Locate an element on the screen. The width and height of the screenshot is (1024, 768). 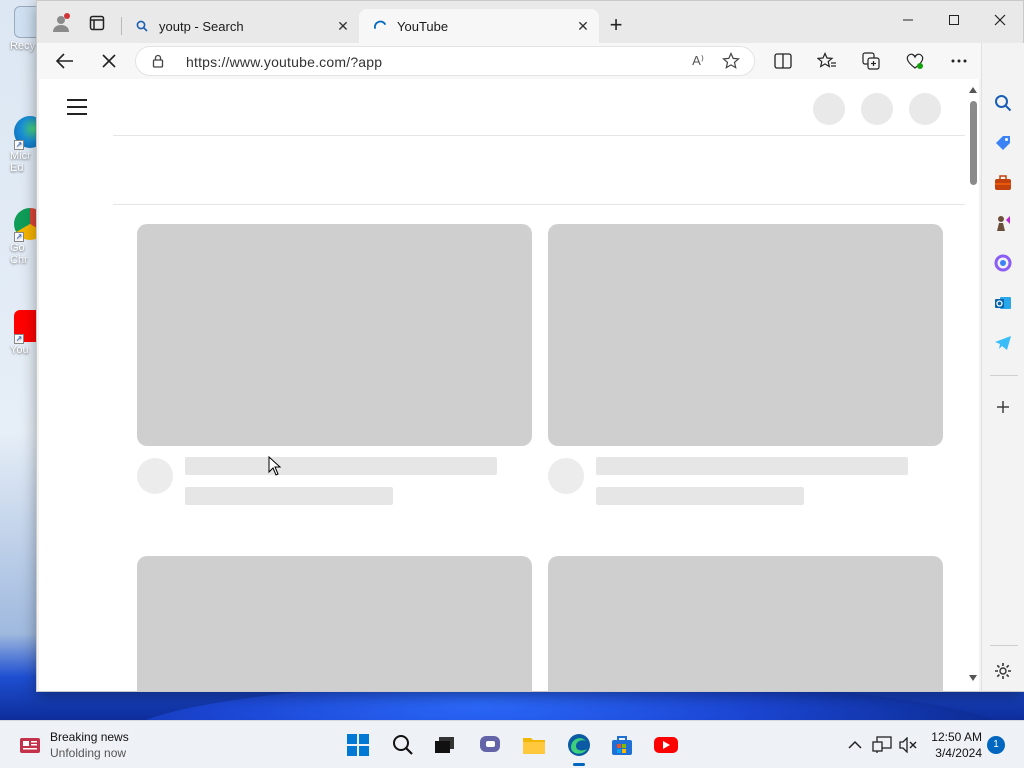
news-icon is located at coordinates (30, 745).